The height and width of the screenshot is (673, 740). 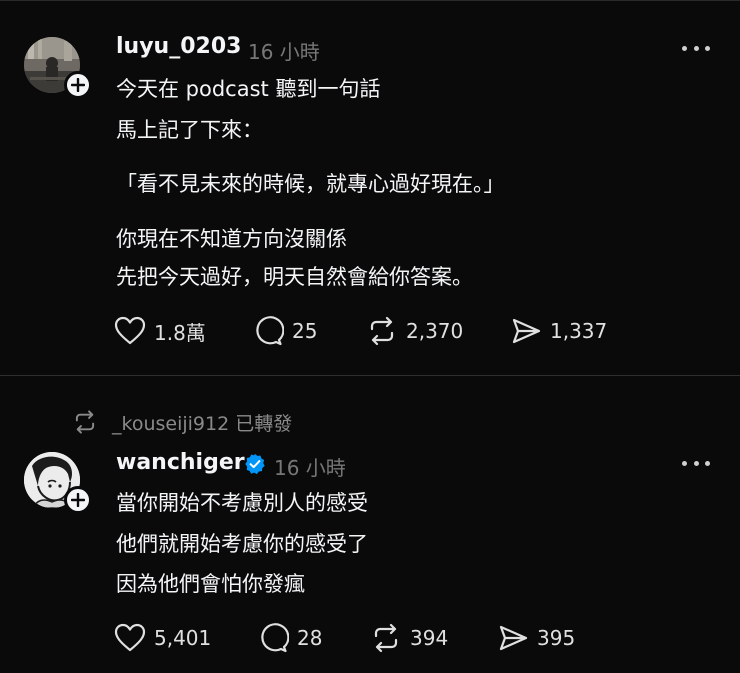 What do you see at coordinates (189, 130) in the screenshot?
I see `post-text-line: 馬上記了下來：` at bounding box center [189, 130].